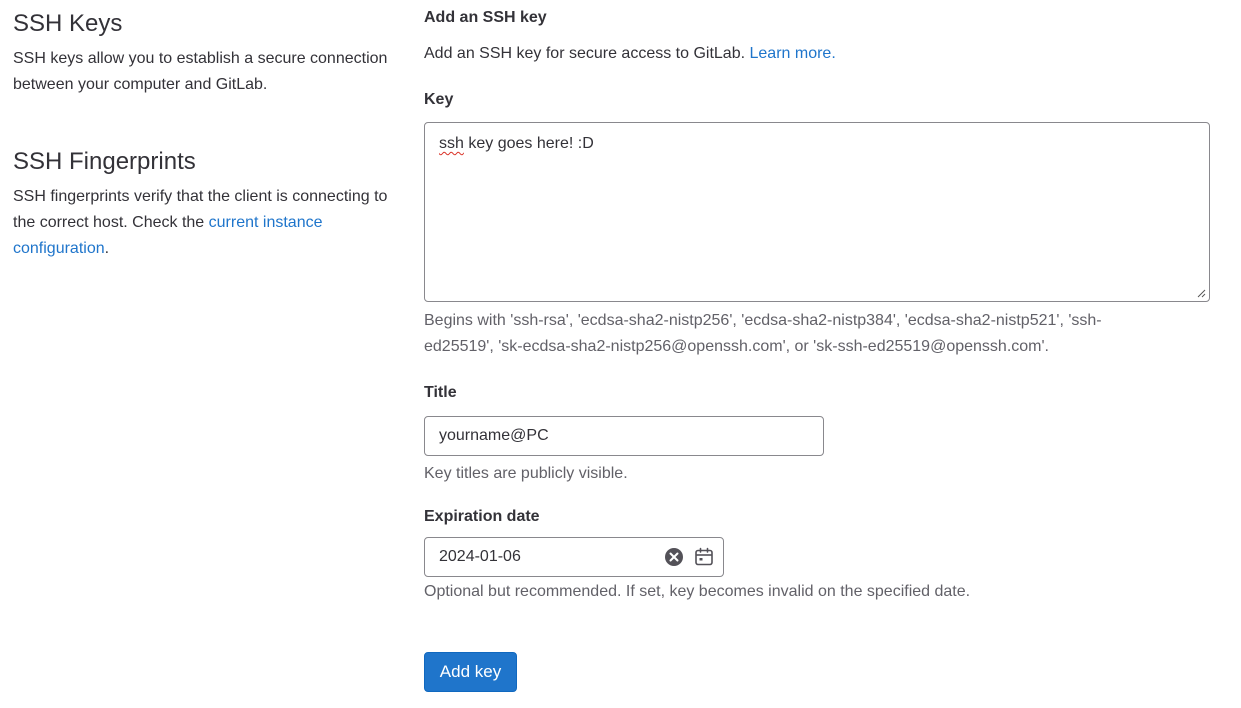 The width and height of the screenshot is (1241, 708). What do you see at coordinates (439, 99) in the screenshot?
I see `key-label: Key` at bounding box center [439, 99].